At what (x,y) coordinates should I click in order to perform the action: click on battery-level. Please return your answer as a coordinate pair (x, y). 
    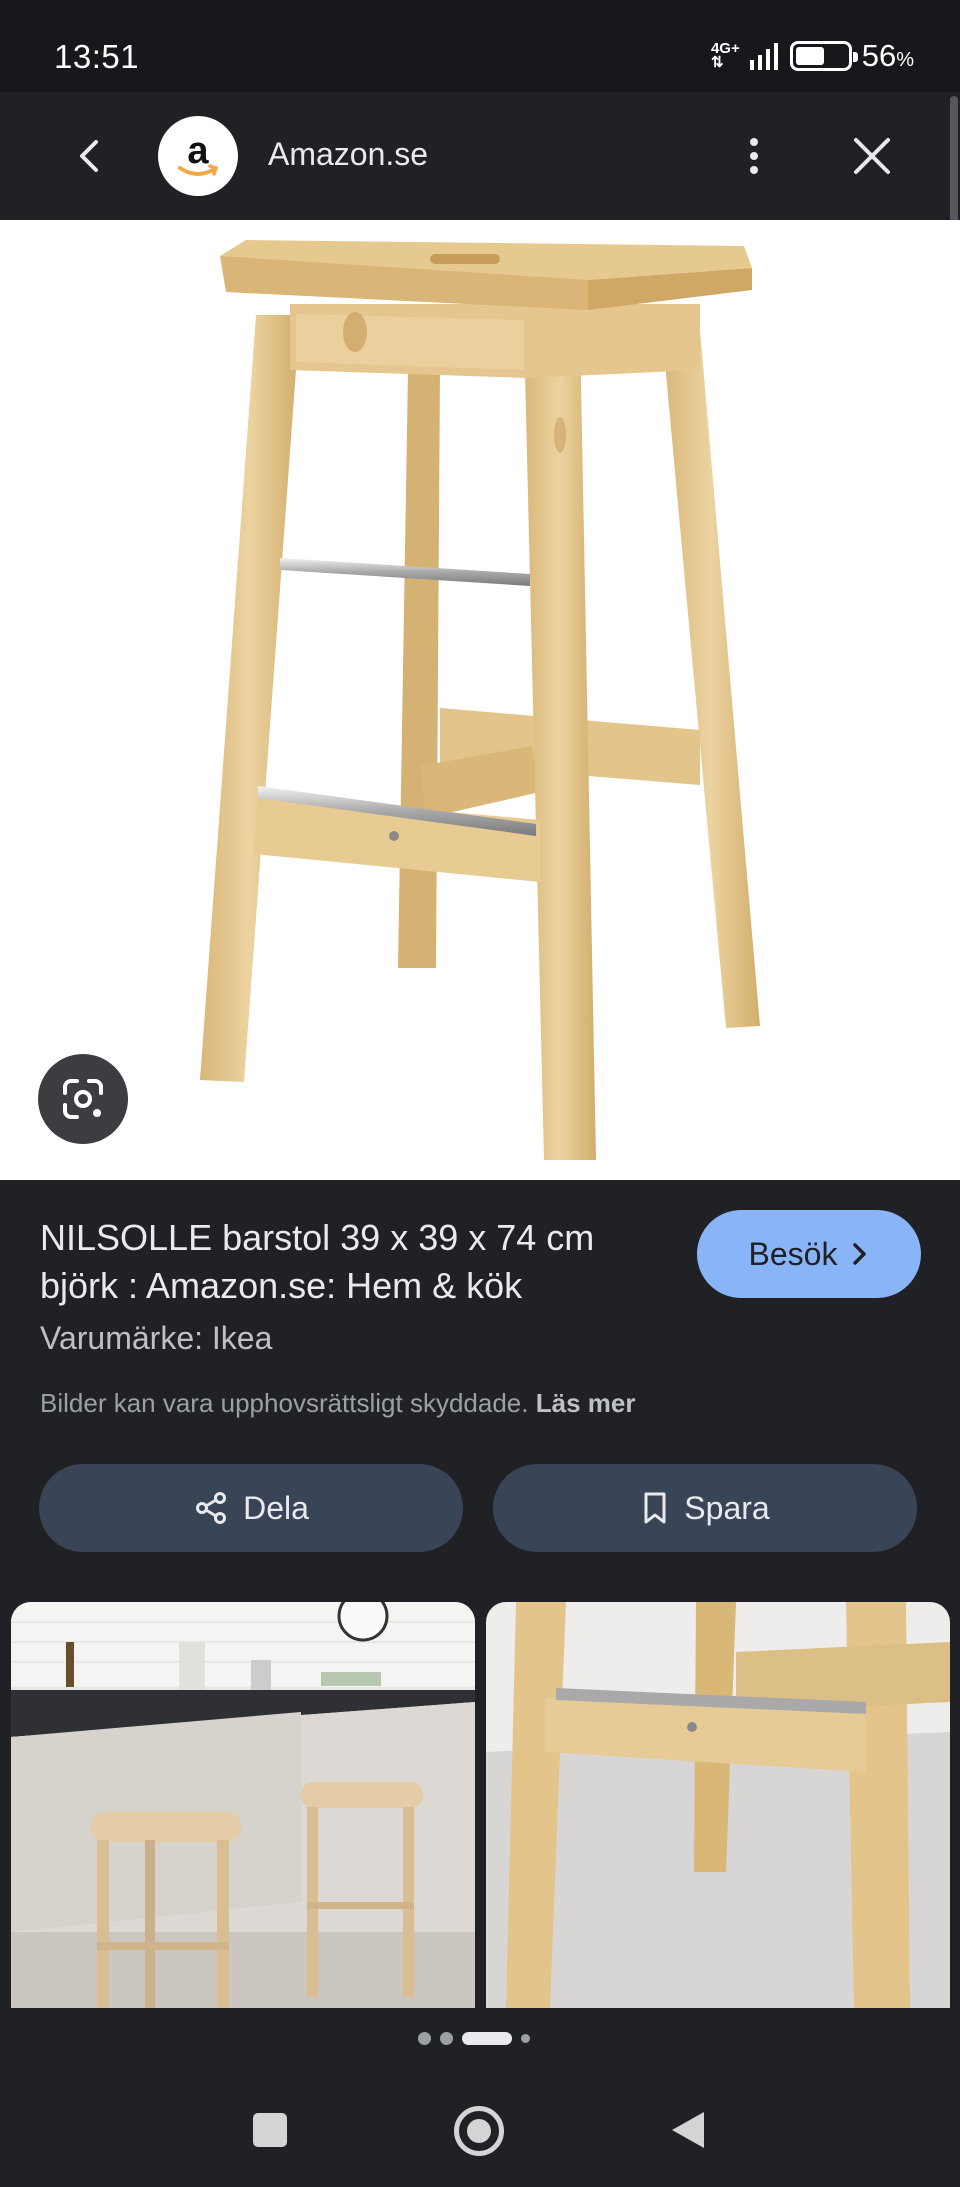
    Looking at the image, I should click on (809, 56).